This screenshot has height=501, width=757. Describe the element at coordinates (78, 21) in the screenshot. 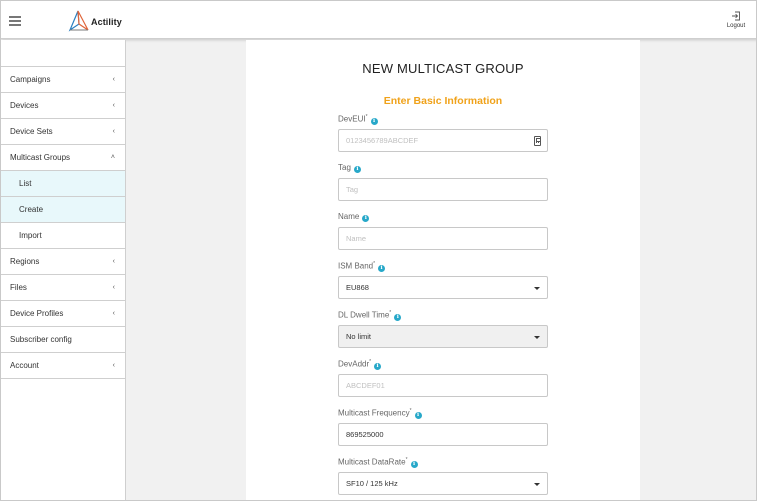

I see `actility-logo-mark-icon` at that location.